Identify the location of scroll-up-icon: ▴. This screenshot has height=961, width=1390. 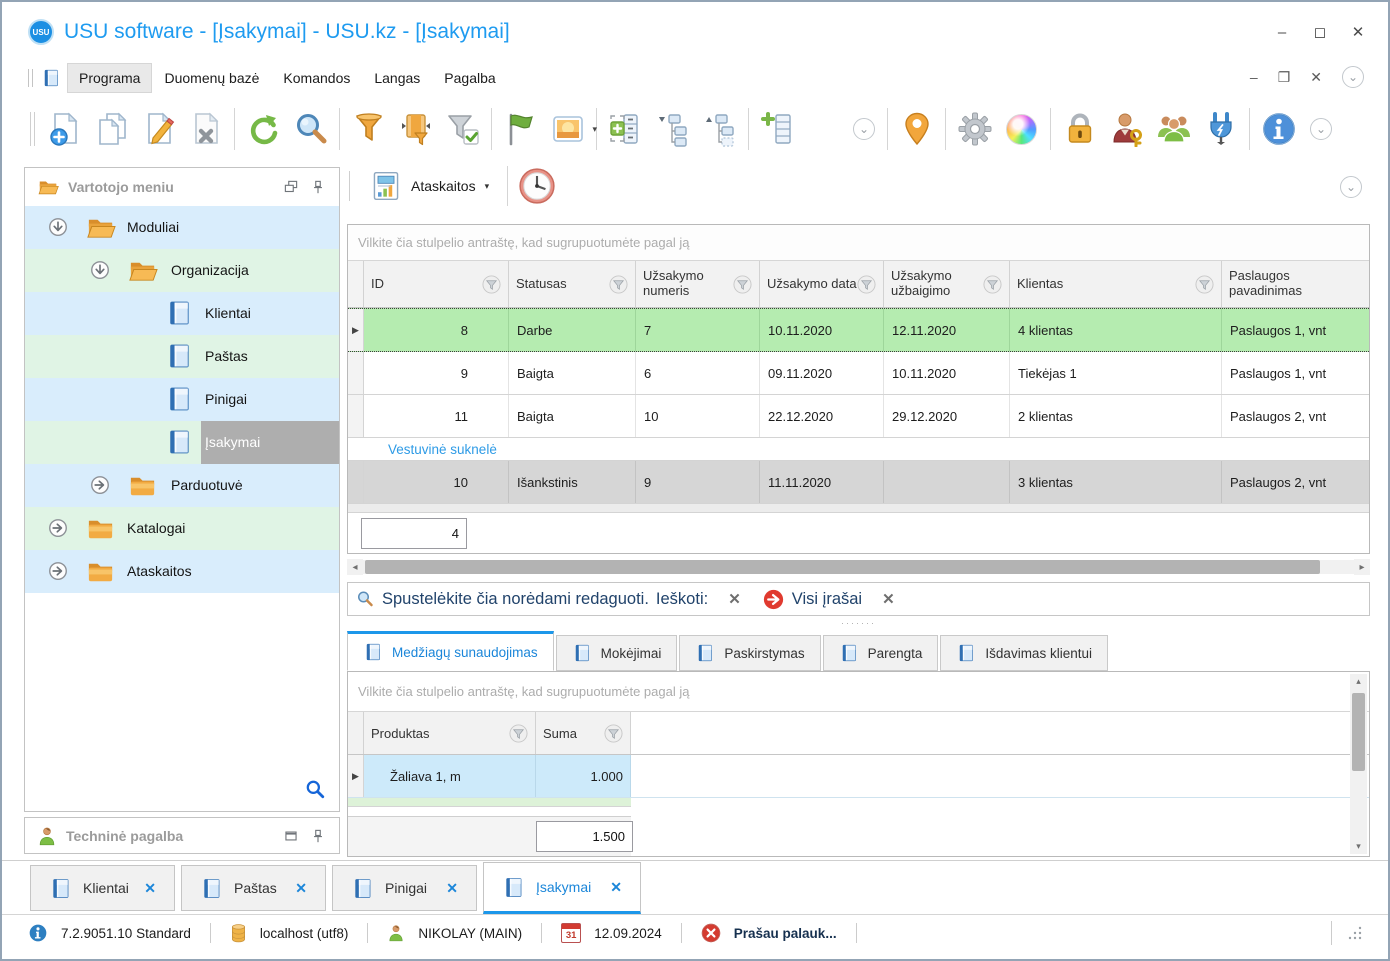
(1358, 681).